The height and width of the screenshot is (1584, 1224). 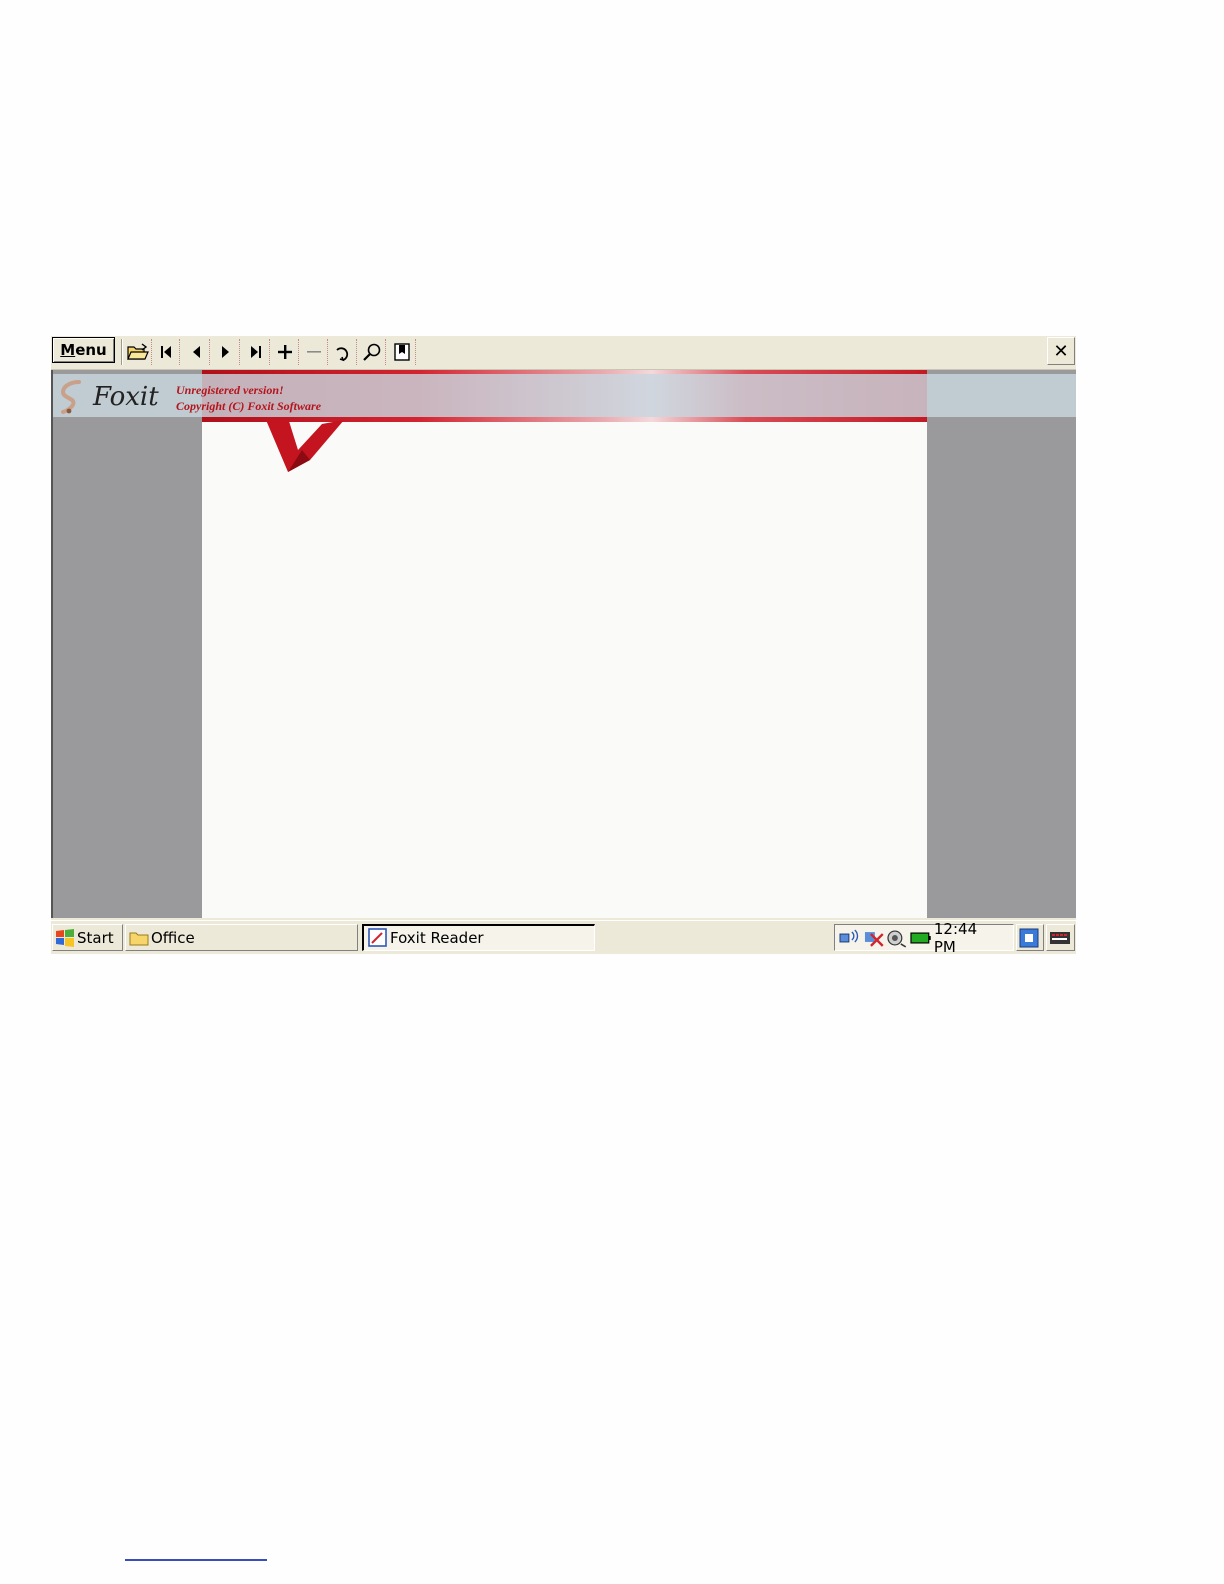 I want to click on start-button: Start, so click(x=87, y=937).